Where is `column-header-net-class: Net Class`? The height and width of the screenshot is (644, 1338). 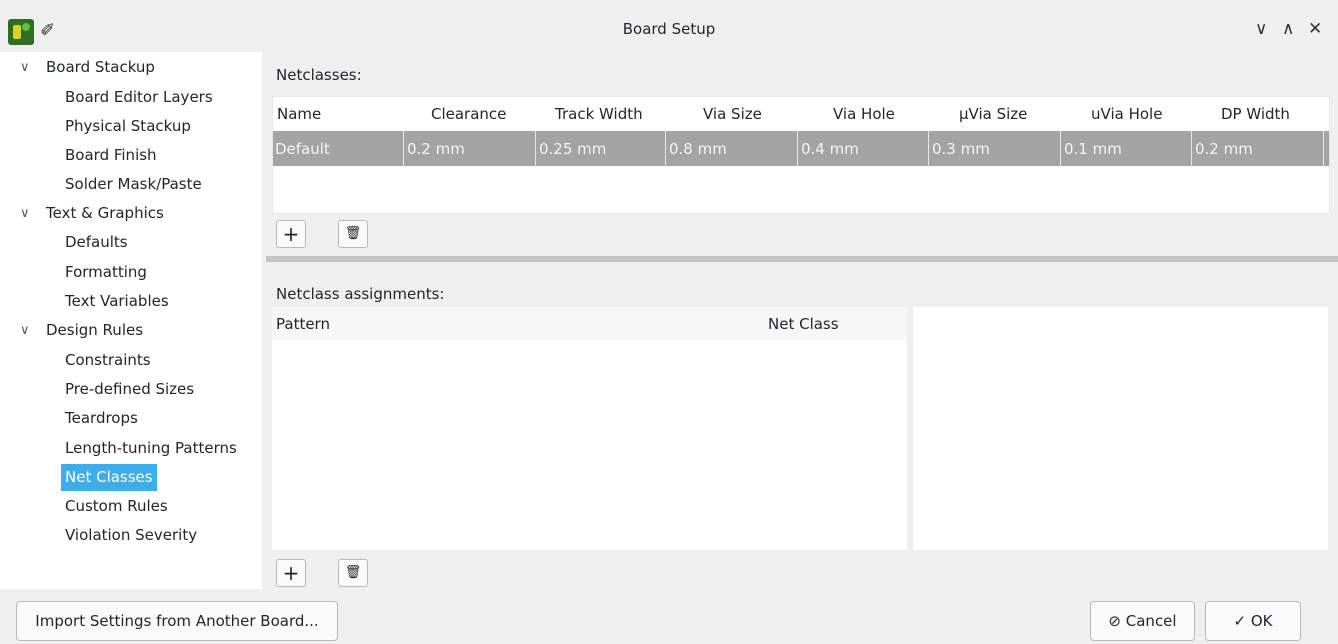
column-header-net-class: Net Class is located at coordinates (803, 324).